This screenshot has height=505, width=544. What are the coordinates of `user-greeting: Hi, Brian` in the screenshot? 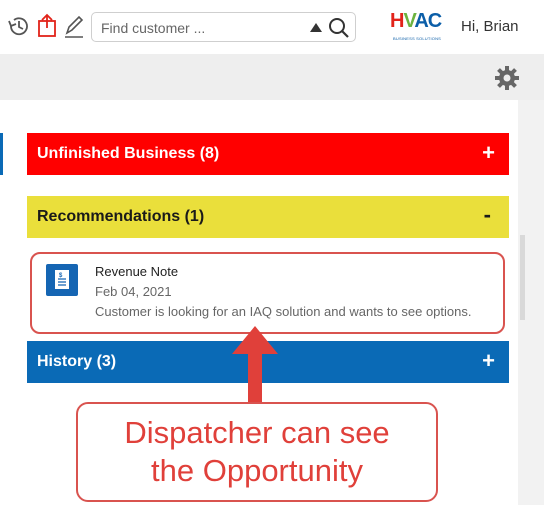 It's located at (490, 26).